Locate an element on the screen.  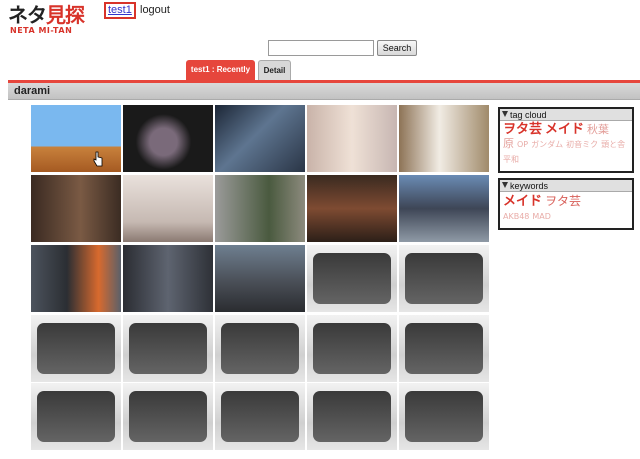
keywords-title: keywords is located at coordinates (529, 186).